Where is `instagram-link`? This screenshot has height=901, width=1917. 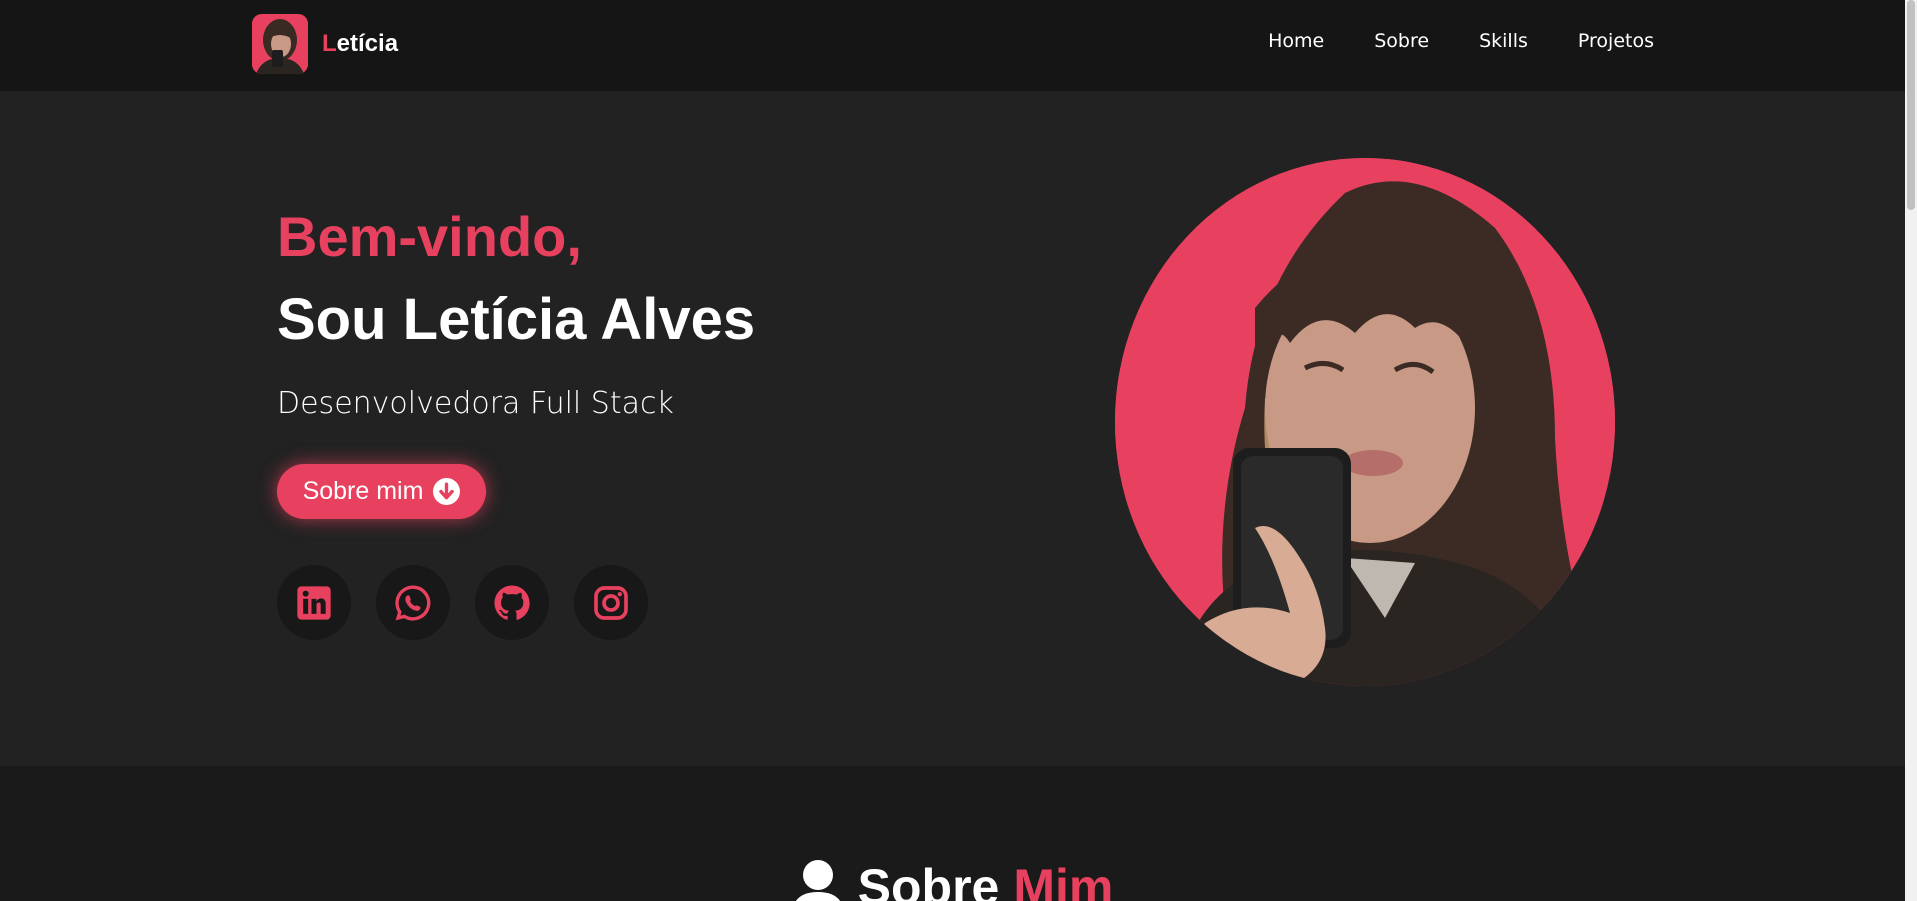 instagram-link is located at coordinates (611, 602).